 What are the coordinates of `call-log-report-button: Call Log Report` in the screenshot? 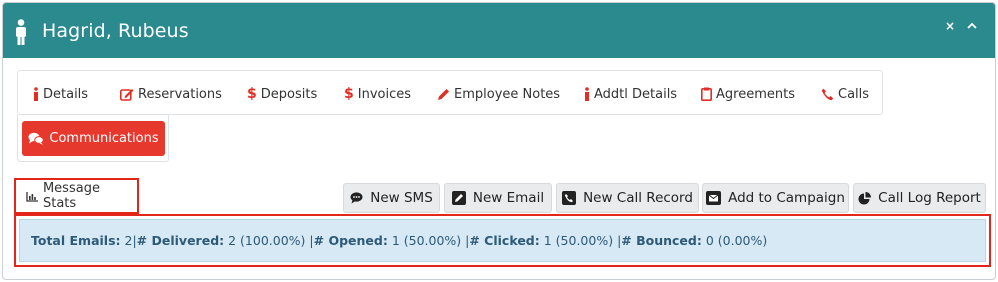 It's located at (919, 198).